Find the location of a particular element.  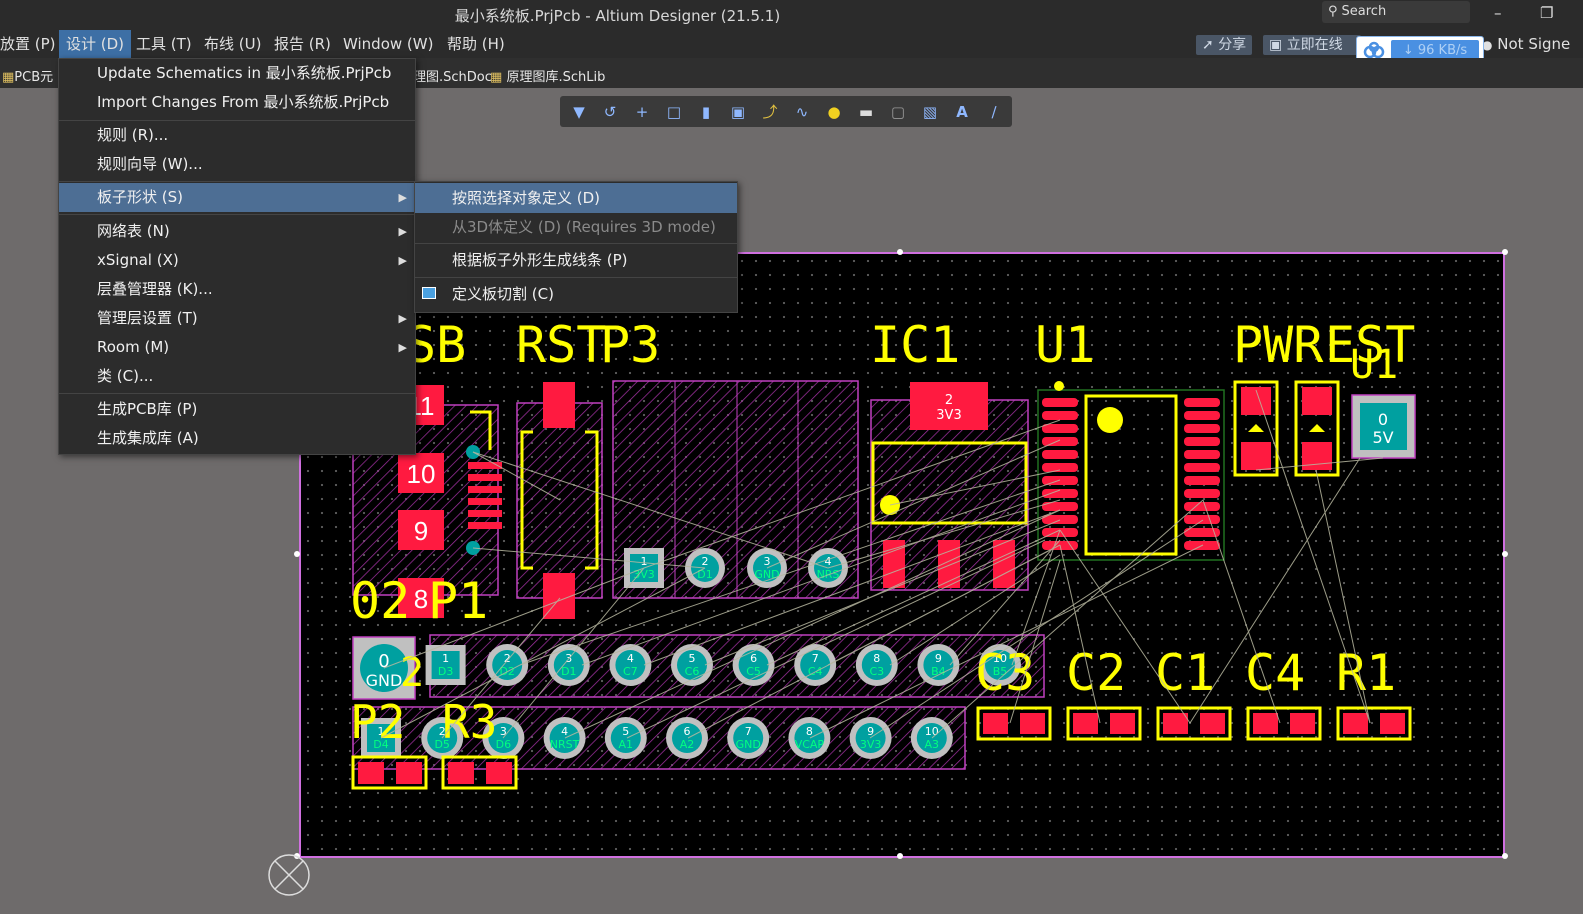

board-cutout-icon is located at coordinates (429, 293).